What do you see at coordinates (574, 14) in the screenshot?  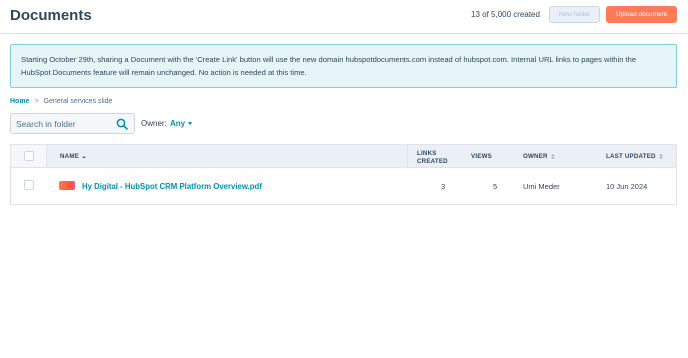 I see `new-folder-button: New folder` at bounding box center [574, 14].